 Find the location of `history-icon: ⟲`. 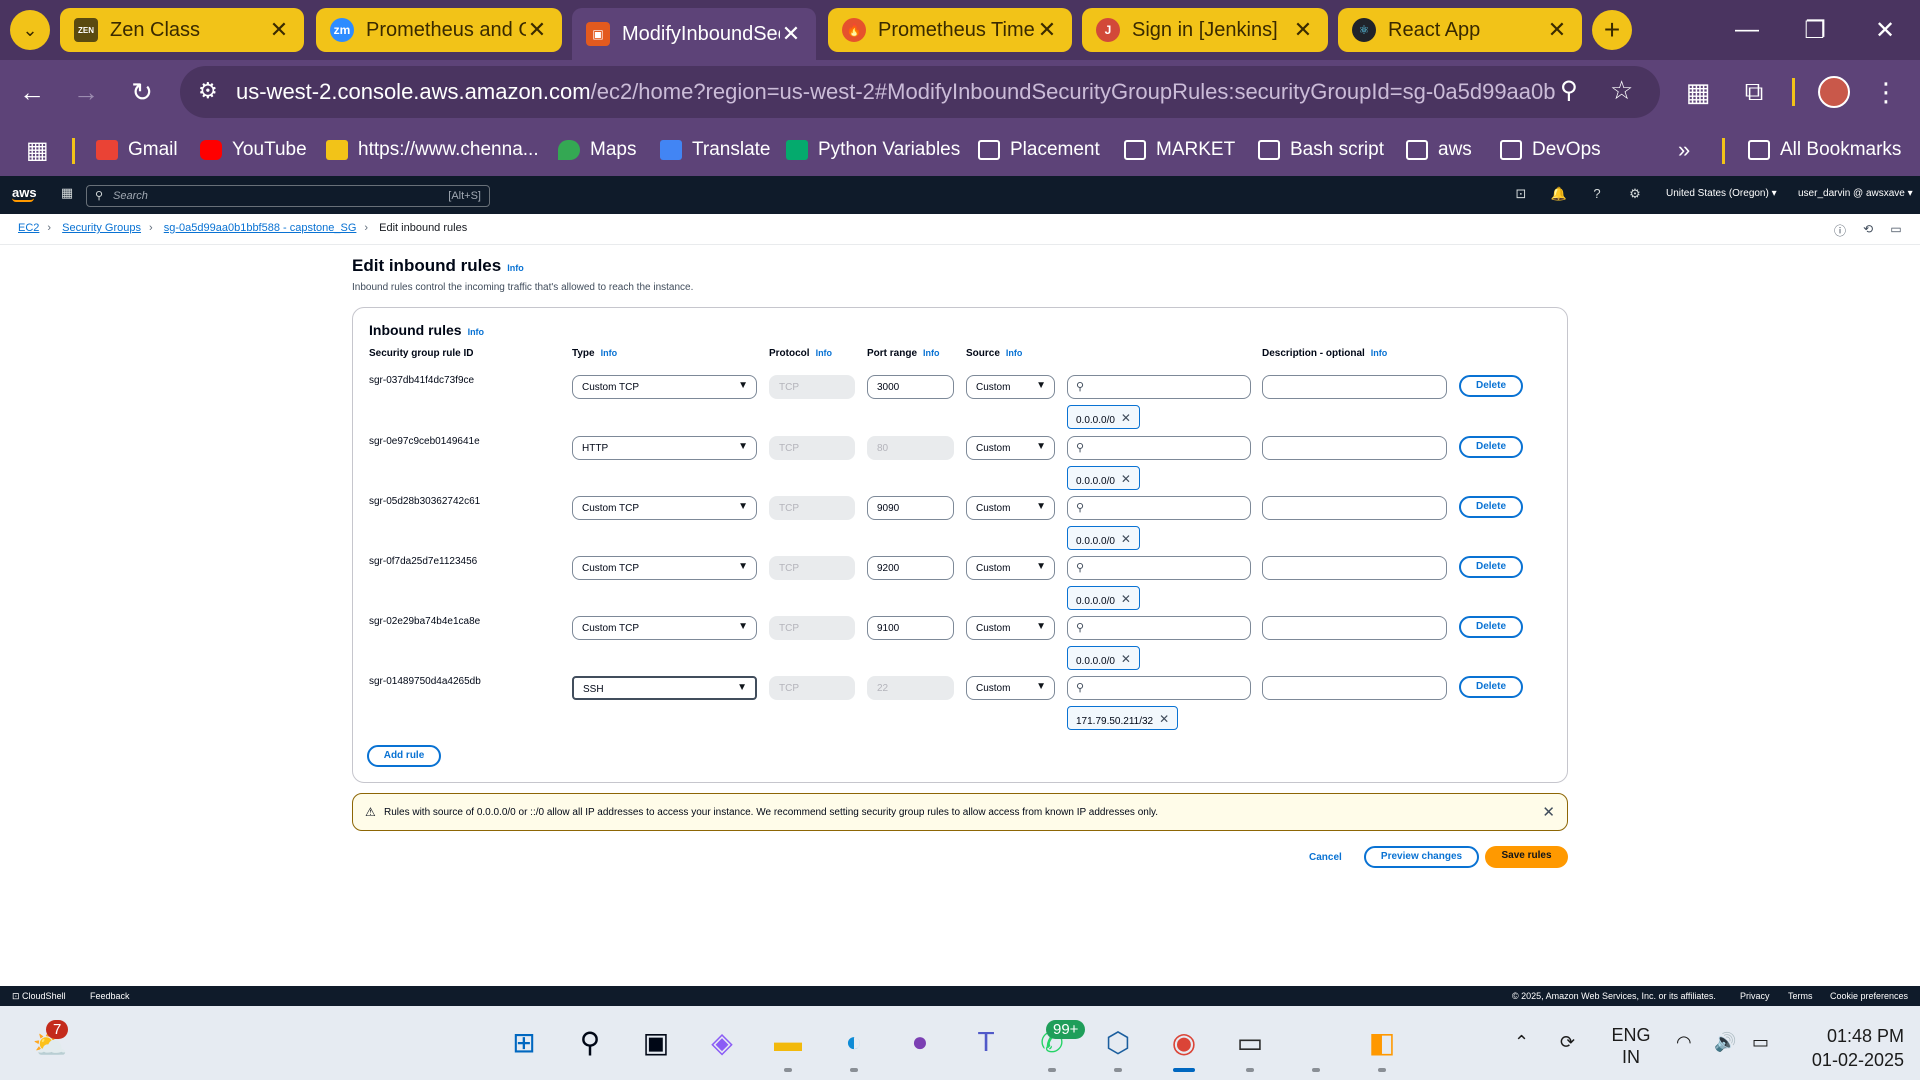

history-icon: ⟲ is located at coordinates (1868, 230).